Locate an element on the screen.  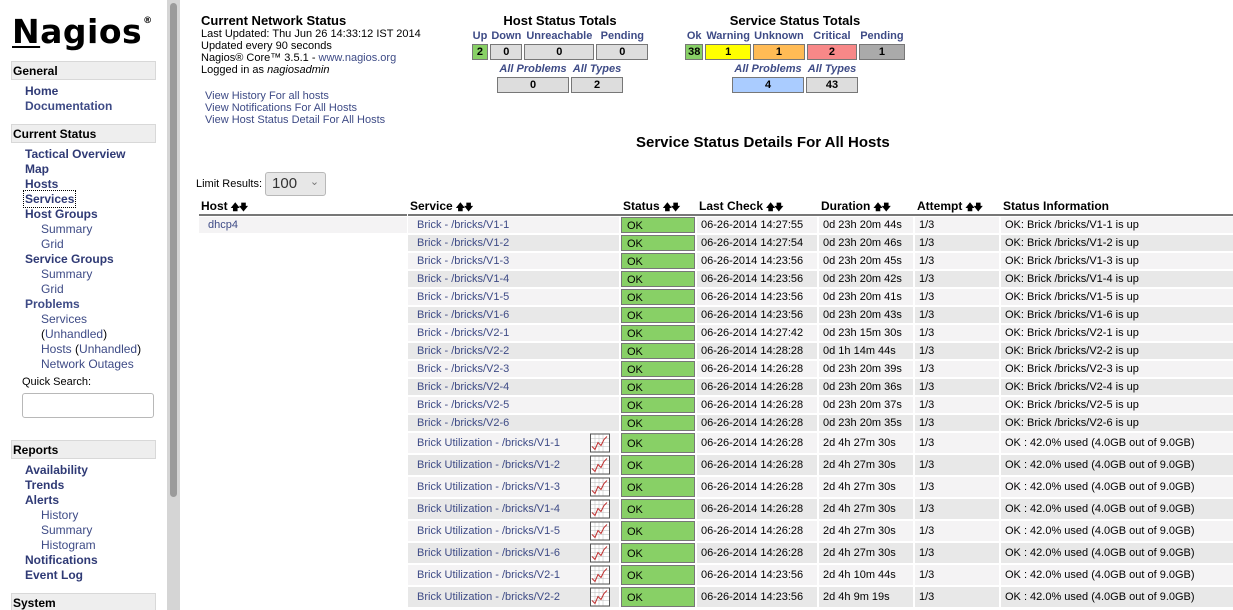
service-link: Brick - /bricks/V1-4 is located at coordinates (463, 279).